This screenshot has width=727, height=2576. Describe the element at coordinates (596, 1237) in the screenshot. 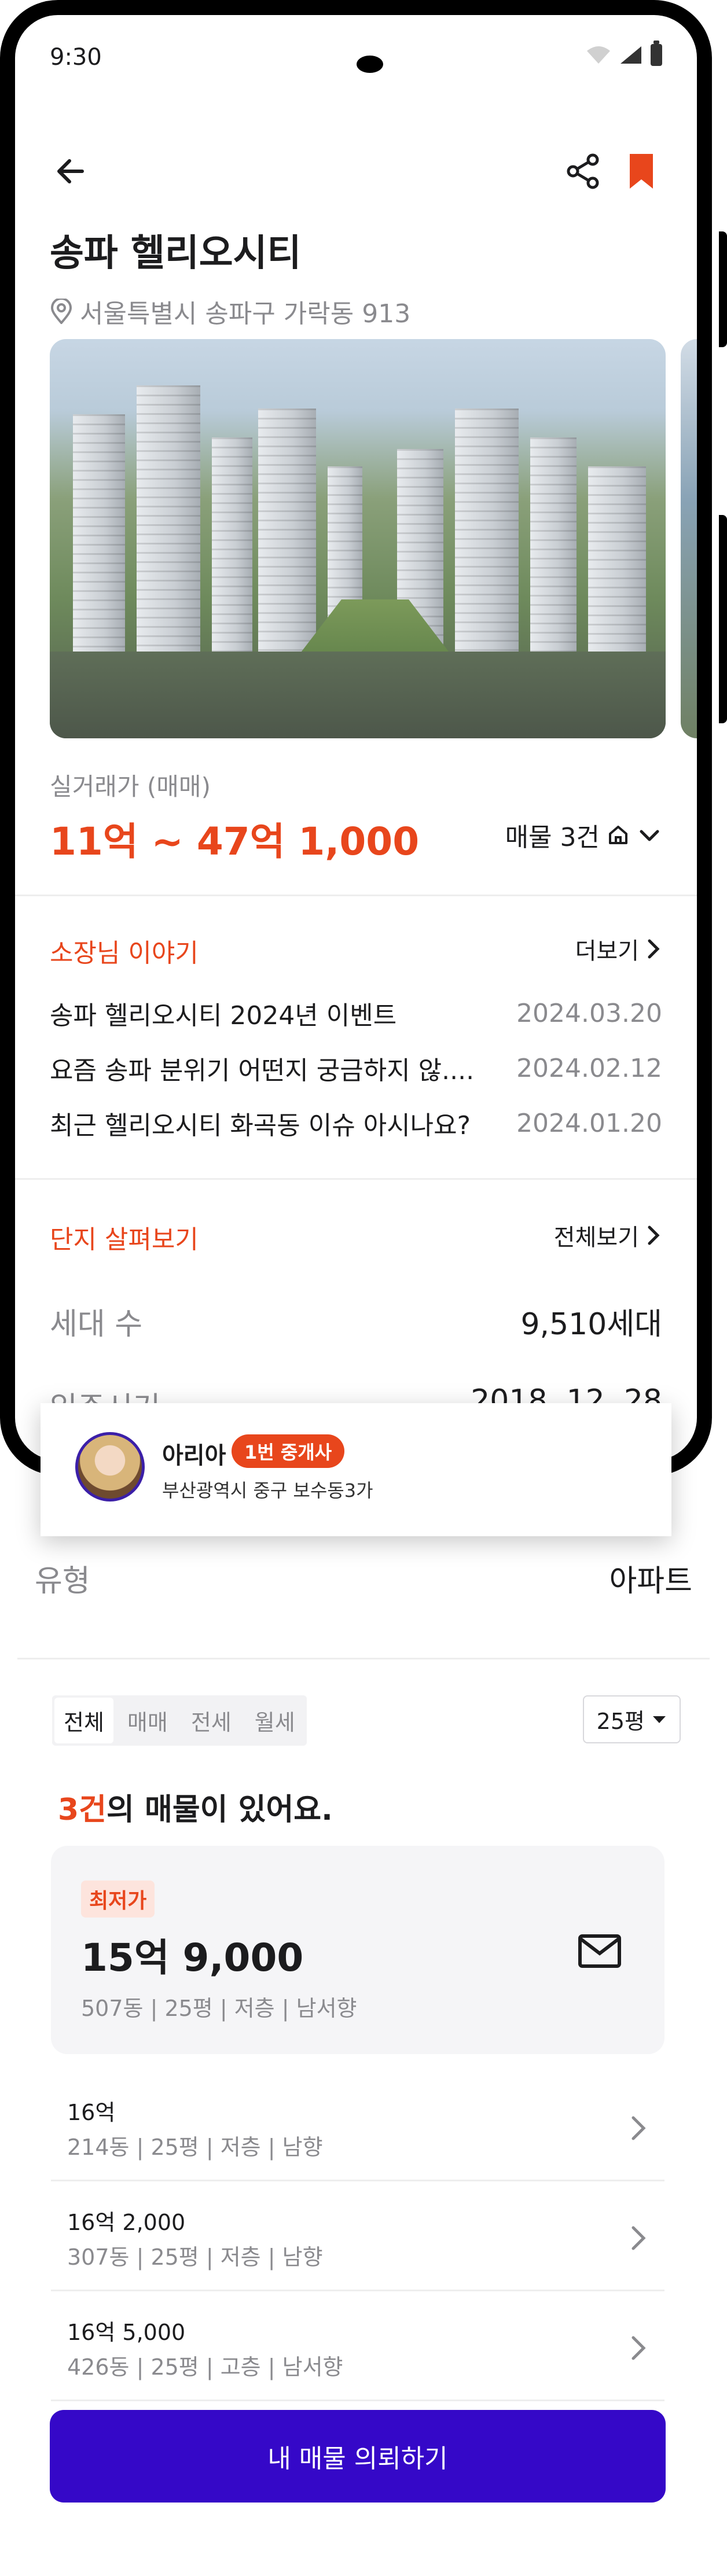

I see `overview-more-label: 전체보기` at that location.